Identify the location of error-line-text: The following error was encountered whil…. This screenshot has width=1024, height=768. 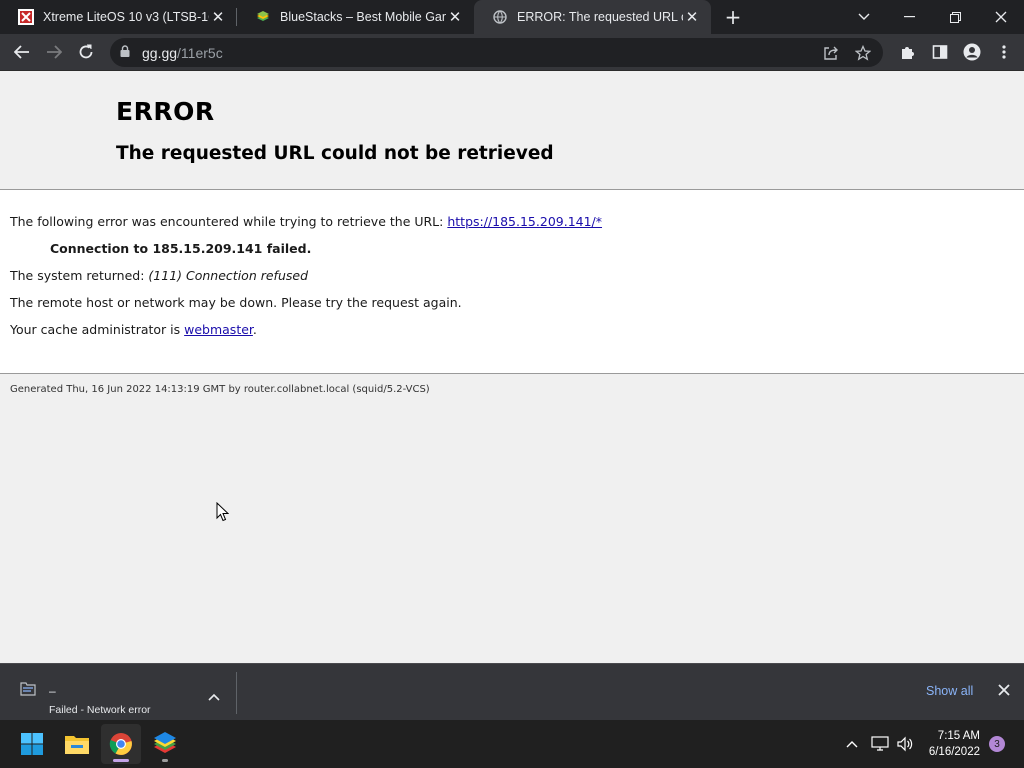
(229, 221).